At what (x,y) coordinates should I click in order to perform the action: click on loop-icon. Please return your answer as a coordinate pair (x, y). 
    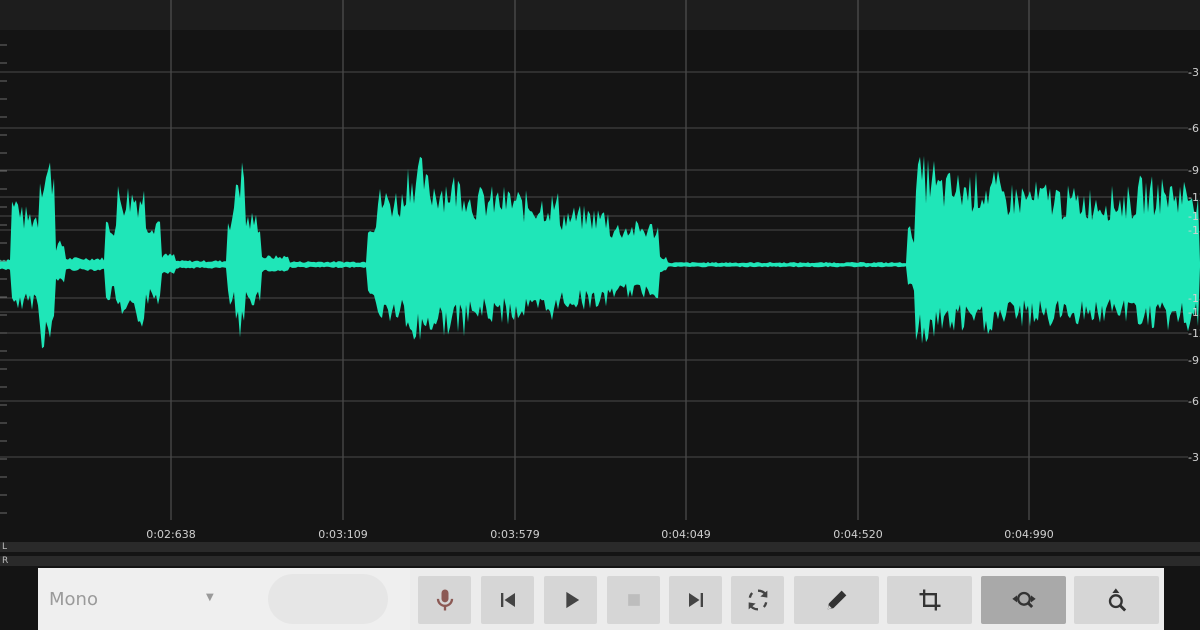
    Looking at the image, I should click on (757, 600).